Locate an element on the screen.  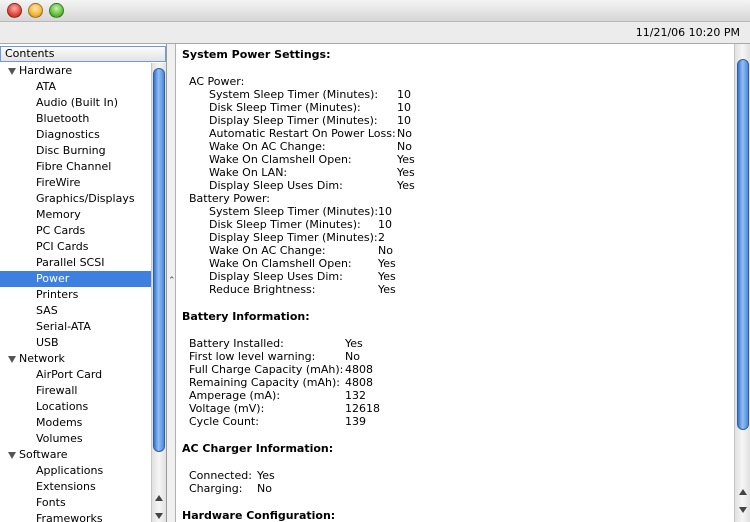
sidebar-item: PCI Cards is located at coordinates (75, 247).